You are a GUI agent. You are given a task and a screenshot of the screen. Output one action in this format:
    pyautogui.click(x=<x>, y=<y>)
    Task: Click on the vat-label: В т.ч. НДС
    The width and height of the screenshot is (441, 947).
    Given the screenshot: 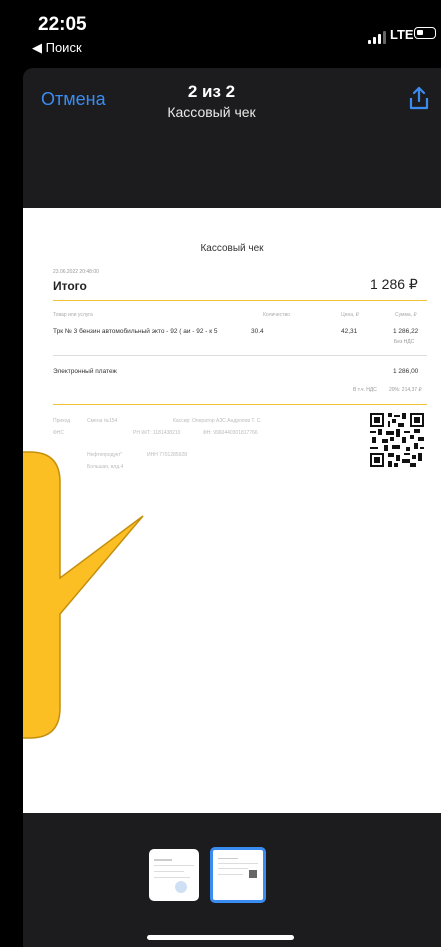 What is the action you would take?
    pyautogui.click(x=365, y=390)
    